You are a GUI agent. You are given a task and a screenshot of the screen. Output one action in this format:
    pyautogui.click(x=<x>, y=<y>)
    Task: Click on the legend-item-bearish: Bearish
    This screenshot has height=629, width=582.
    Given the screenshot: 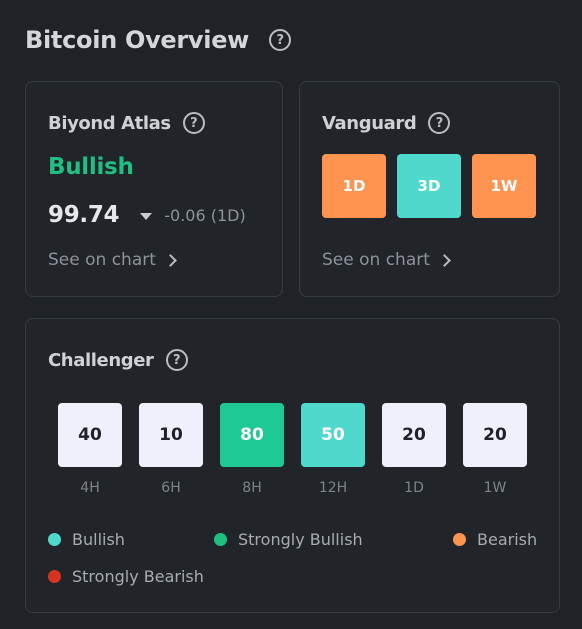 What is the action you would take?
    pyautogui.click(x=495, y=539)
    